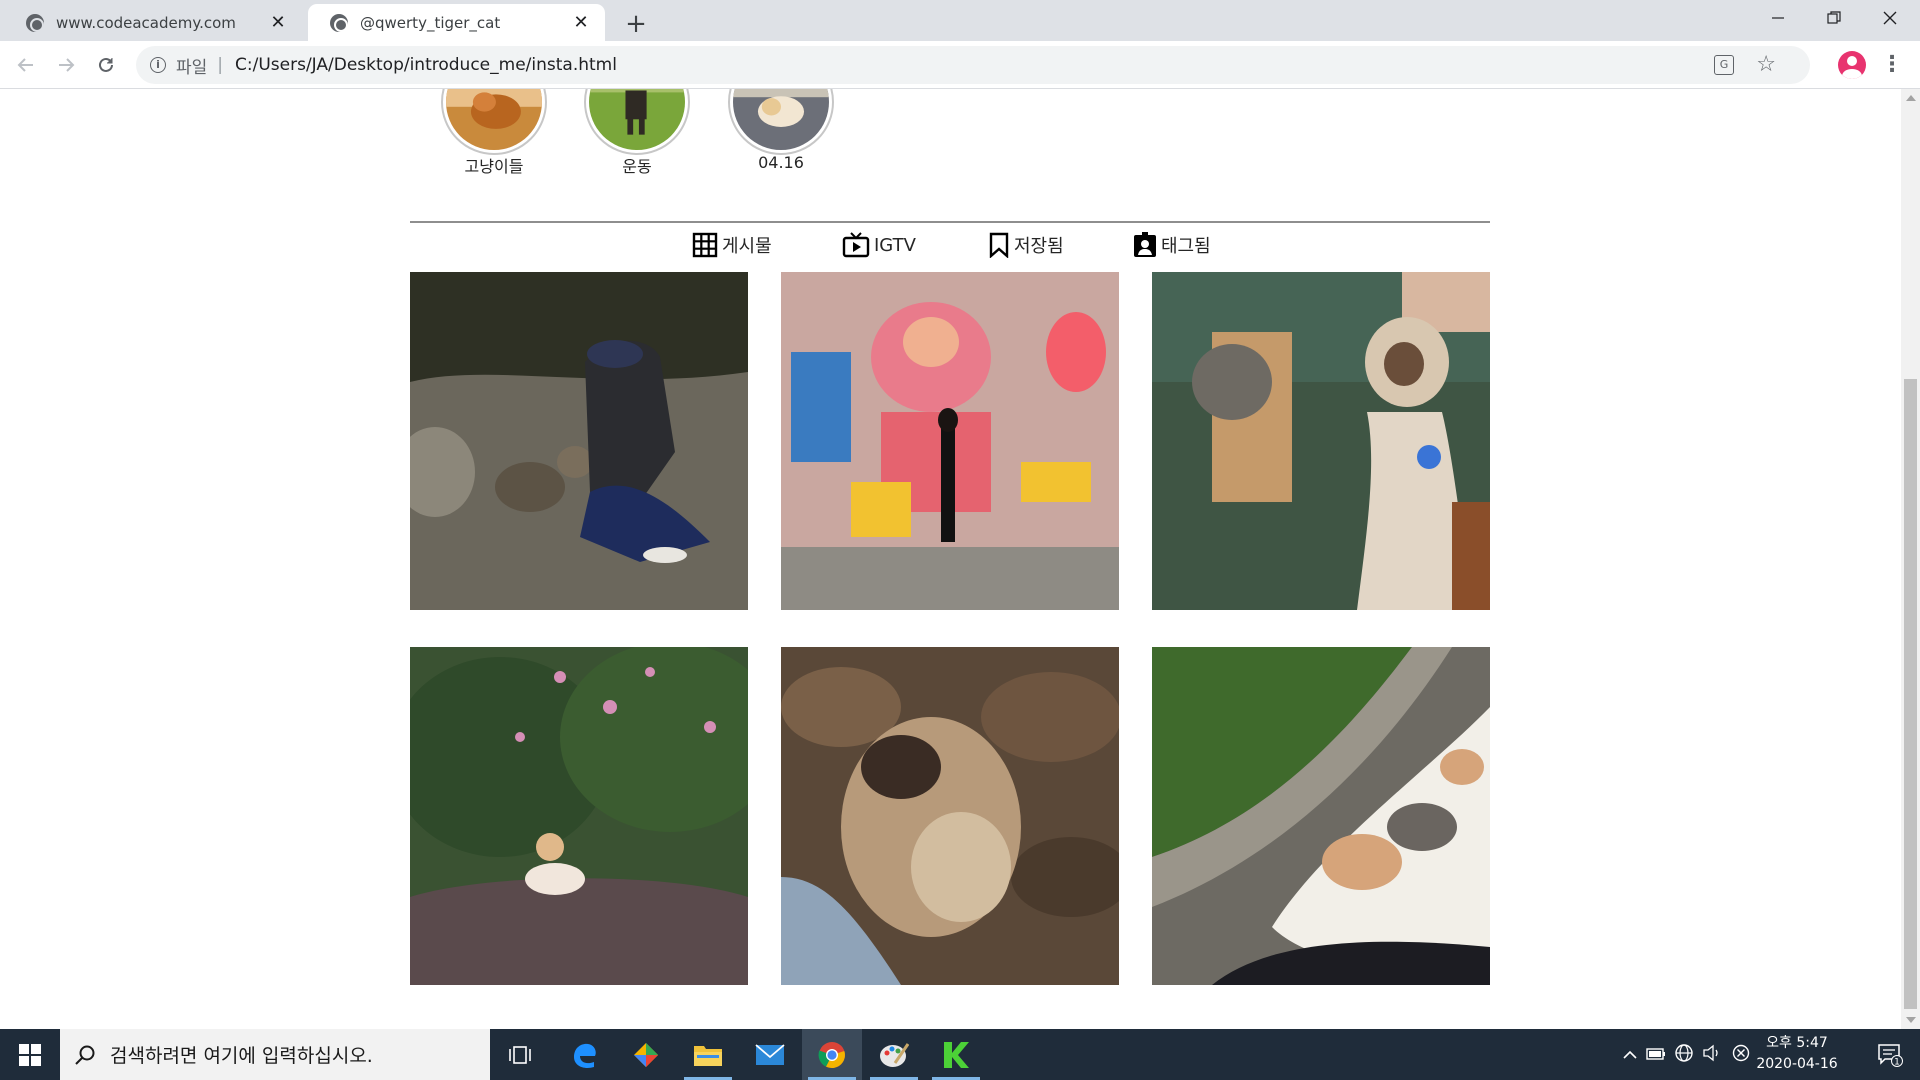 This screenshot has height=1080, width=1920. I want to click on network-globe-icon, so click(1684, 1055).